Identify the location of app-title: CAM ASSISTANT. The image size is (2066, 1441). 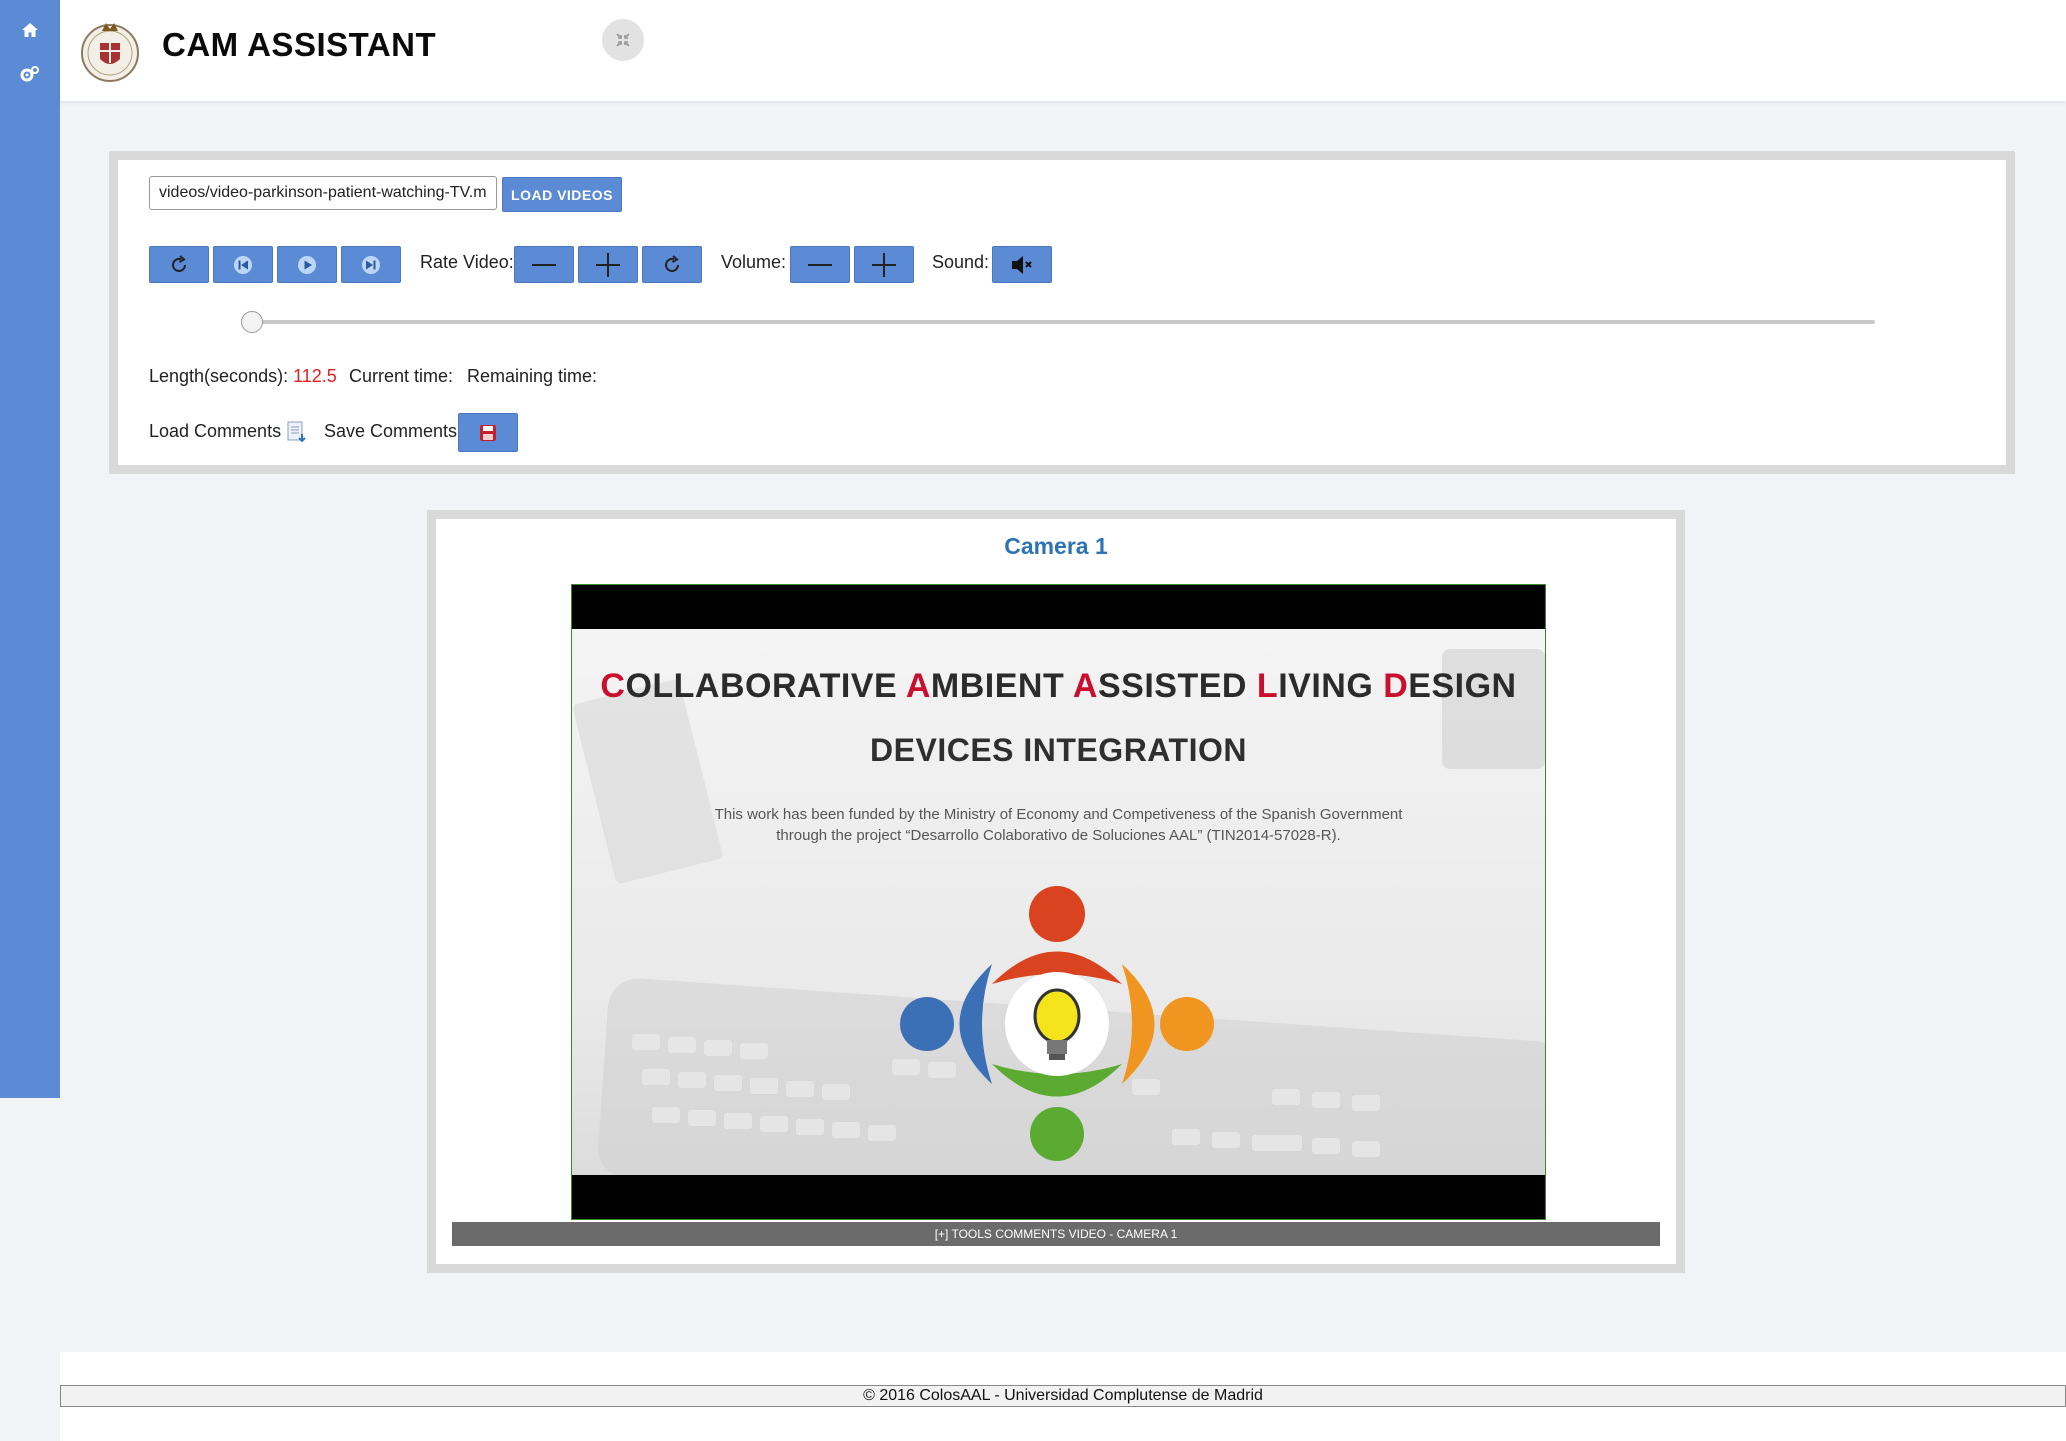
(299, 44).